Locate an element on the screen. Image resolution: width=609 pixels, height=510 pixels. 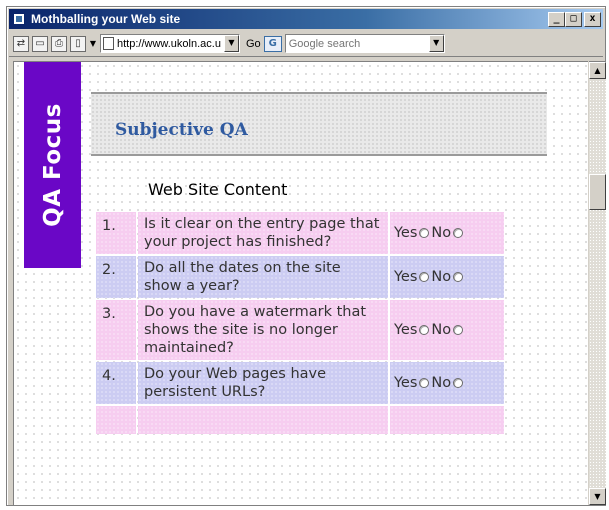
go-button: Go is located at coordinates (253, 44).